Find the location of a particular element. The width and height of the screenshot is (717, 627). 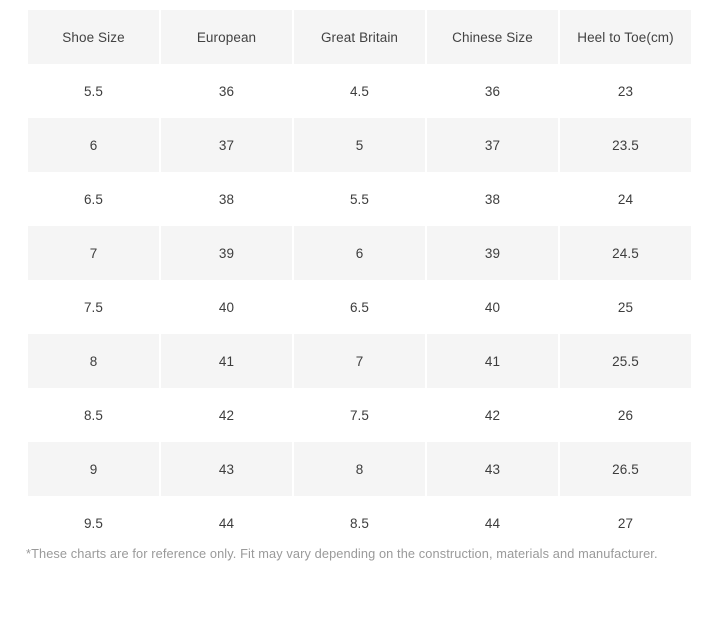

cell-chinese-size: 36 is located at coordinates (492, 91).